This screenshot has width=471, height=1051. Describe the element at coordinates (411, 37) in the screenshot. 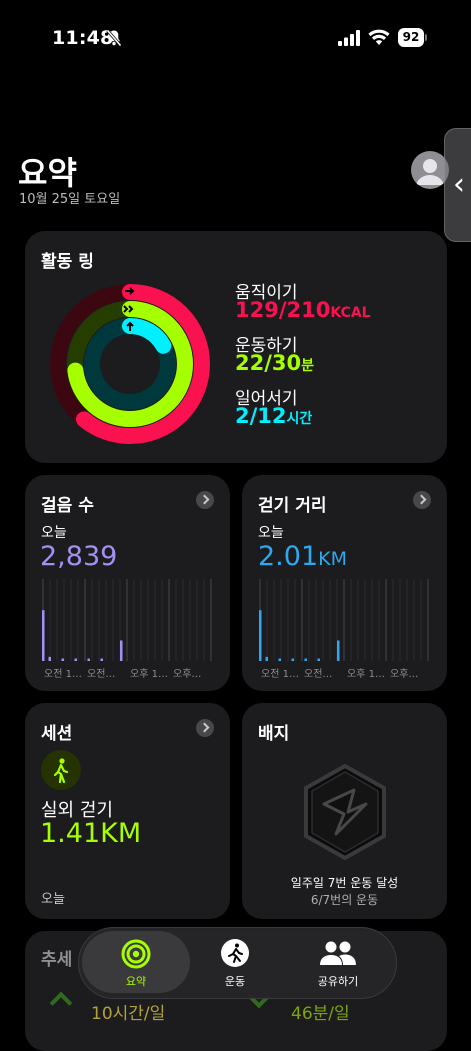

I see `battery-indicator: 92` at that location.